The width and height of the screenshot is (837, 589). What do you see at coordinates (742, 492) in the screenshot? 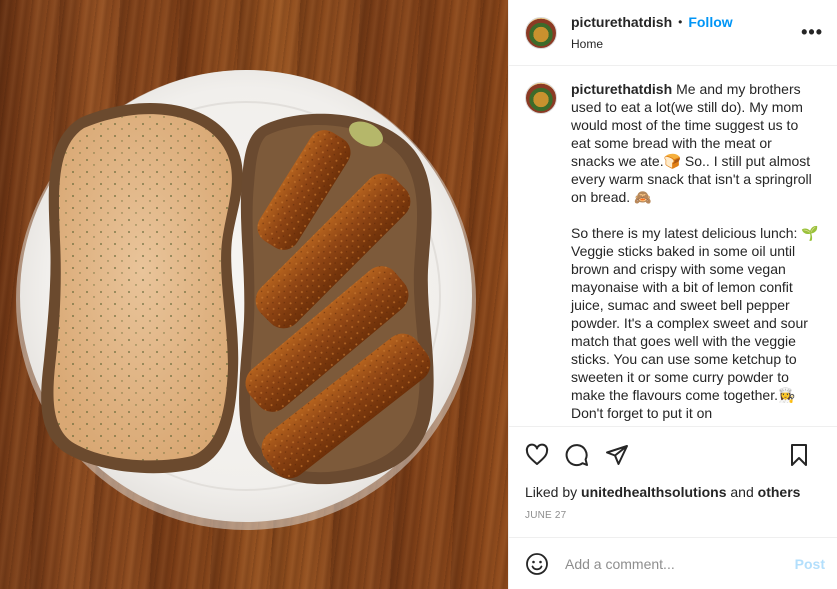
I see `likes-conjunction: and` at bounding box center [742, 492].